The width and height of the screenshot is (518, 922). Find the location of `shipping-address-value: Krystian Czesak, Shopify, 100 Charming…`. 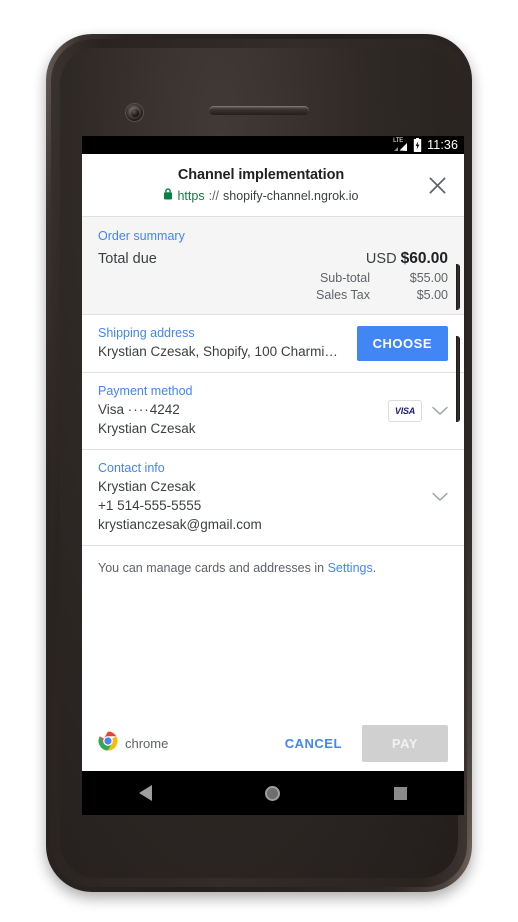

shipping-address-value: Krystian Czesak, Shopify, 100 Charming… is located at coordinates (221, 351).